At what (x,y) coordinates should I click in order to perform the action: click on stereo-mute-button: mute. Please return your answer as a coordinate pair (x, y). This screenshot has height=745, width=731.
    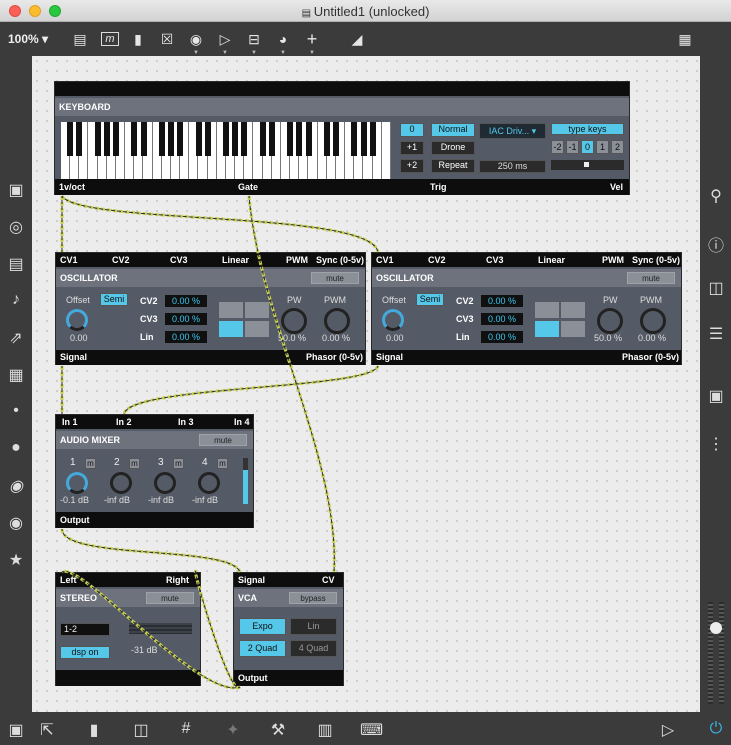
    Looking at the image, I should click on (170, 598).